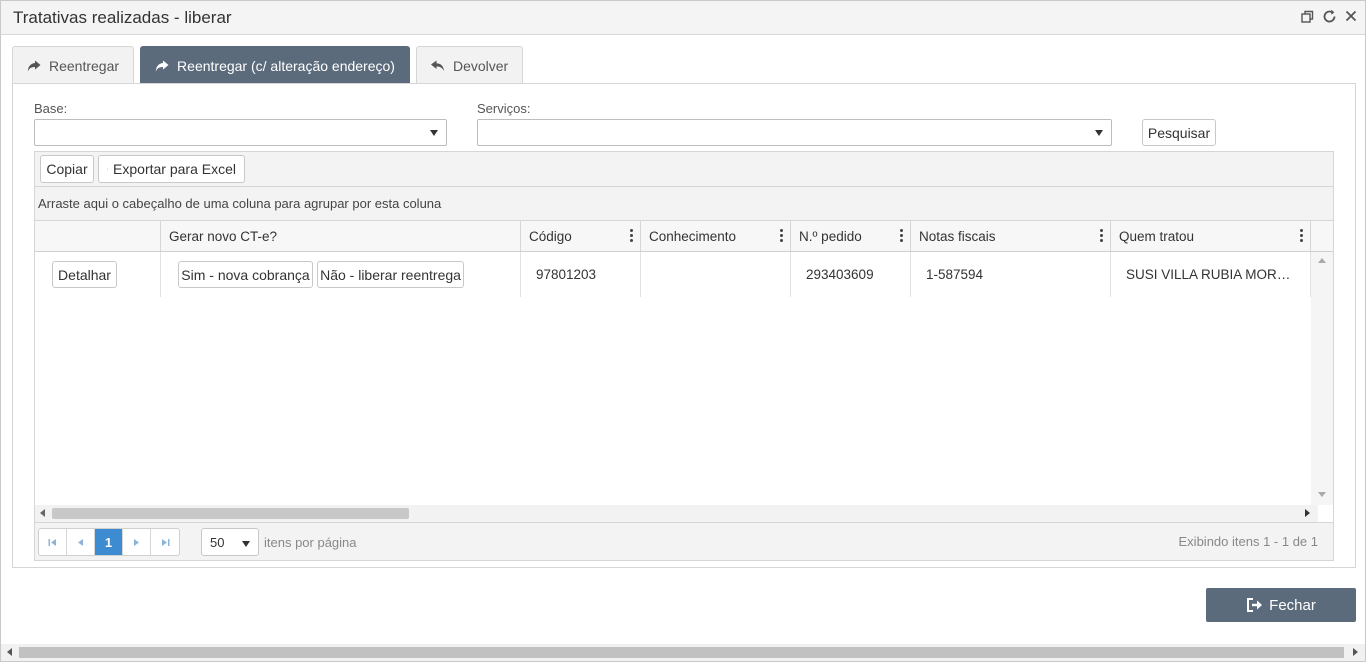 The height and width of the screenshot is (662, 1366). I want to click on title-actions, so click(1329, 16).